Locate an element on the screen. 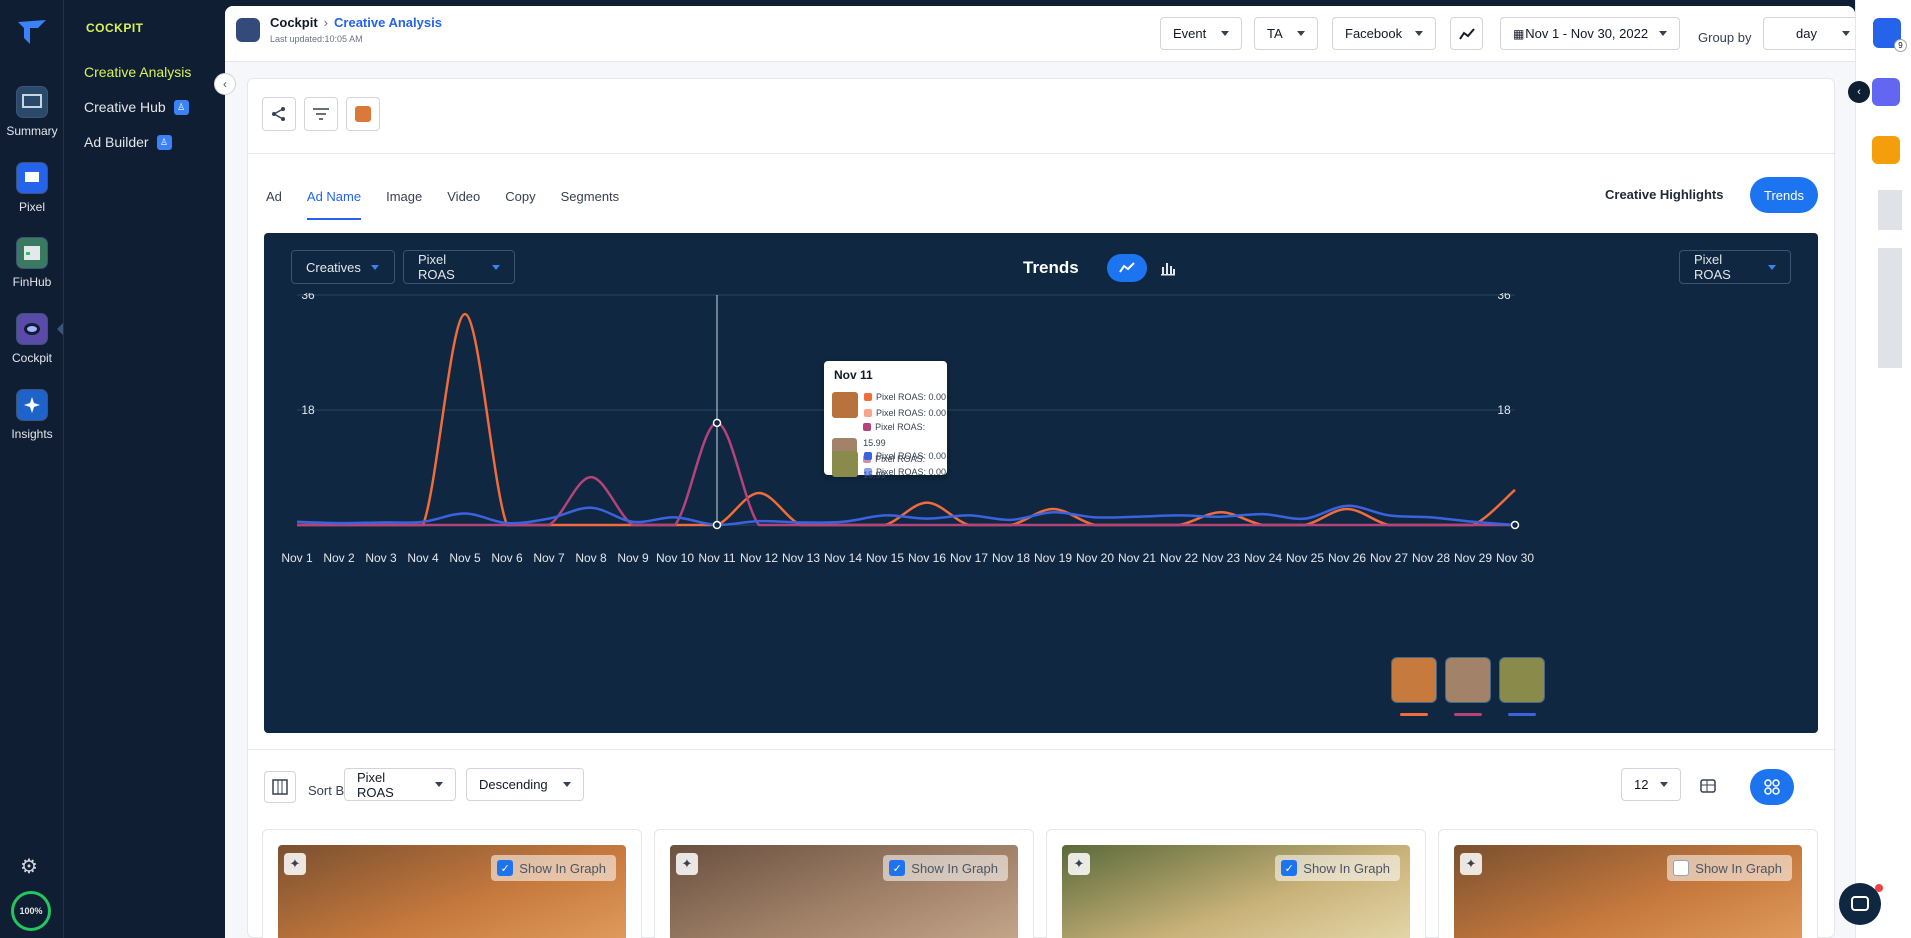 The image size is (1911, 938). sort-order-label: Descending is located at coordinates (513, 784).